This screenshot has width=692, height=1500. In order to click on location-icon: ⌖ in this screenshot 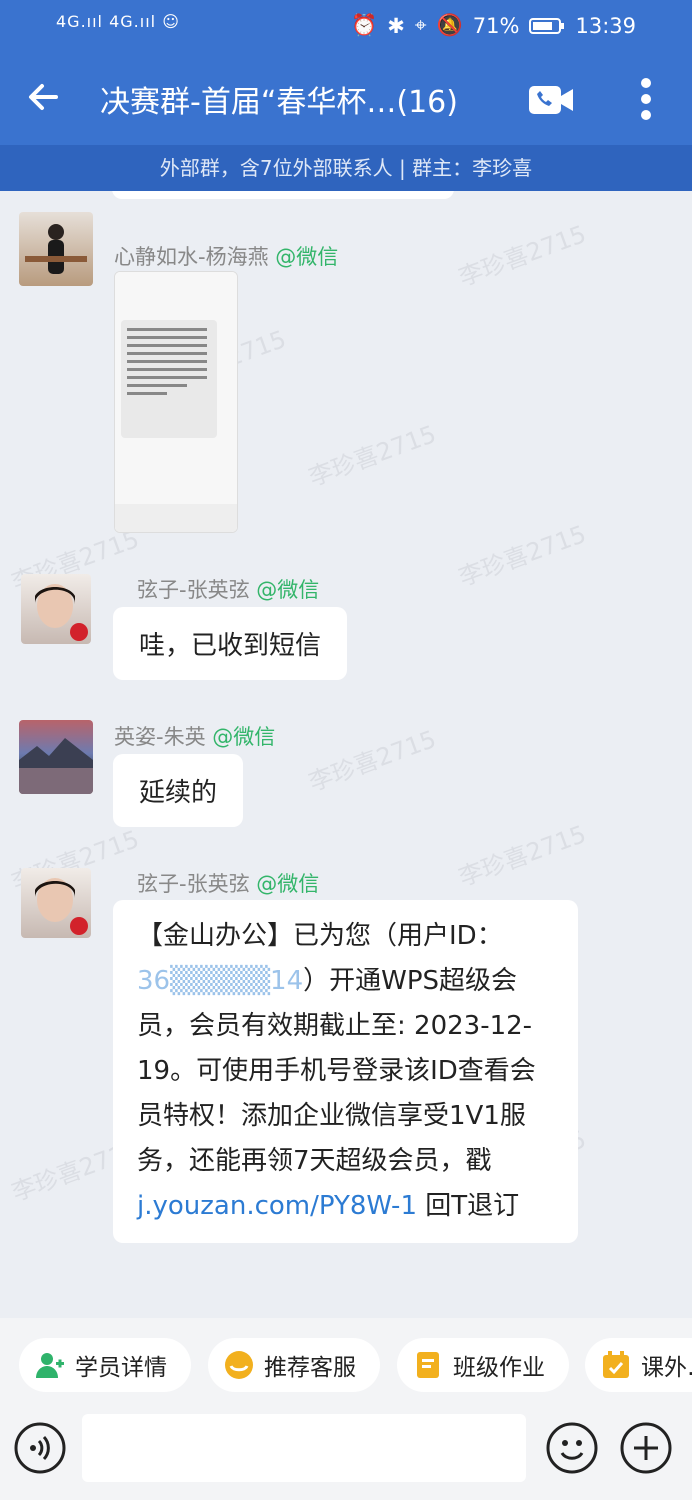, I will do `click(420, 25)`.